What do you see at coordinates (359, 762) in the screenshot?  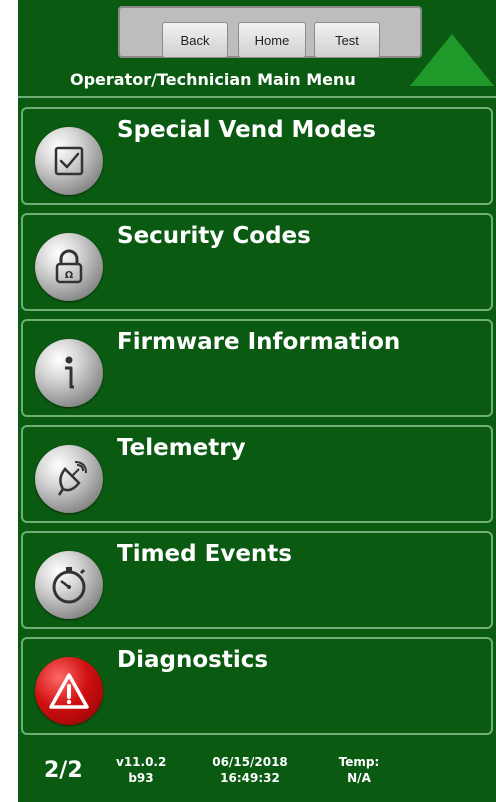 I see `temp-label: Temp:` at bounding box center [359, 762].